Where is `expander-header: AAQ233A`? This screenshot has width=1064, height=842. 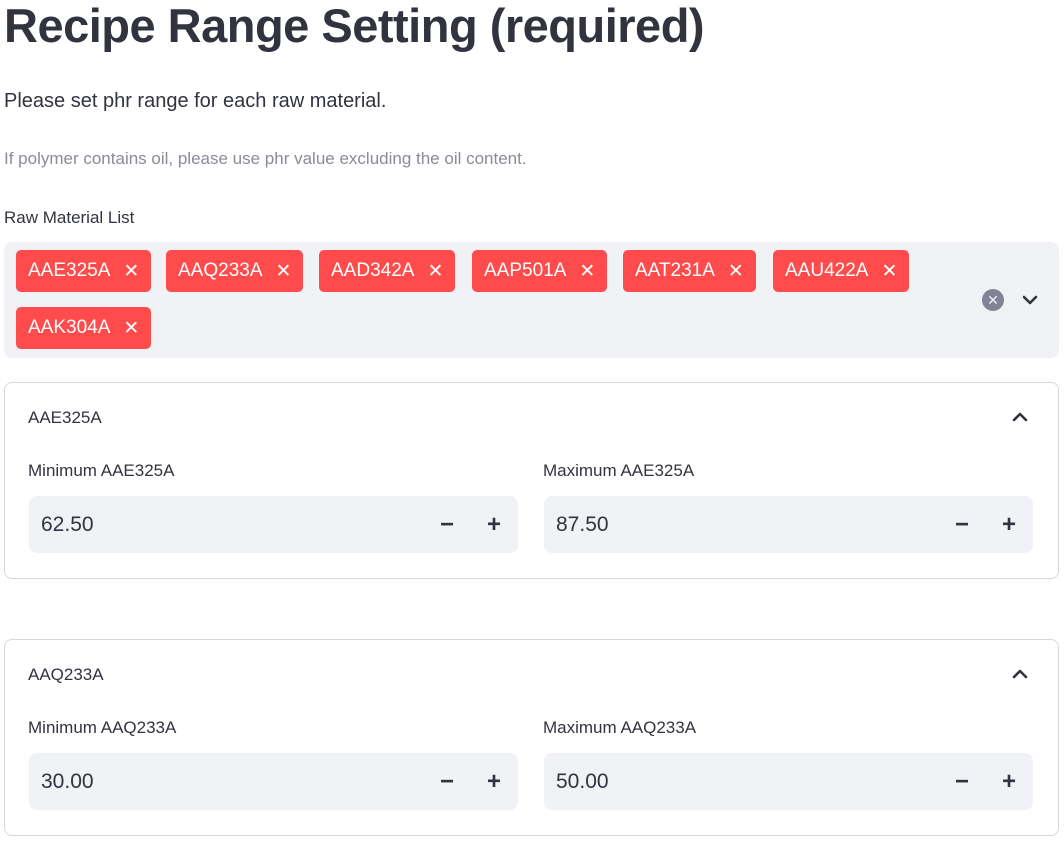 expander-header: AAQ233A is located at coordinates (531, 675).